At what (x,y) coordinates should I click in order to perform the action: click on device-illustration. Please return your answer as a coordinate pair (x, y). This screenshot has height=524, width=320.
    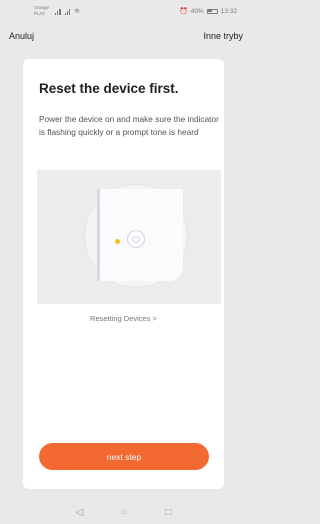
    Looking at the image, I should click on (129, 237).